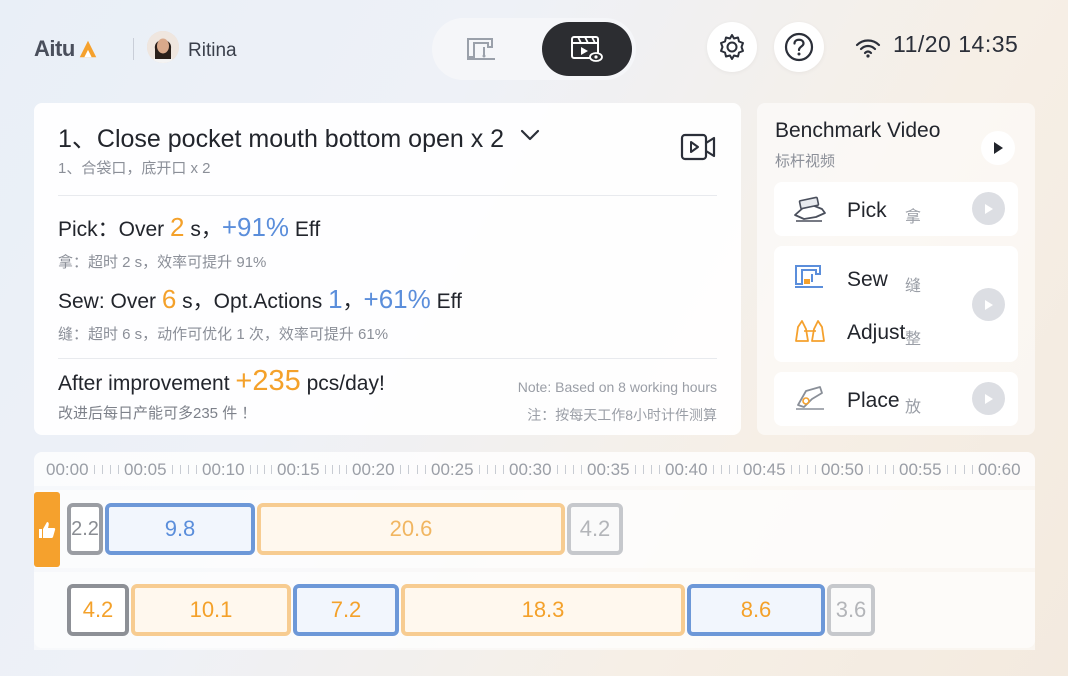 The height and width of the screenshot is (676, 1068). What do you see at coordinates (913, 339) in the screenshot?
I see `step-label-cn: 整` at bounding box center [913, 339].